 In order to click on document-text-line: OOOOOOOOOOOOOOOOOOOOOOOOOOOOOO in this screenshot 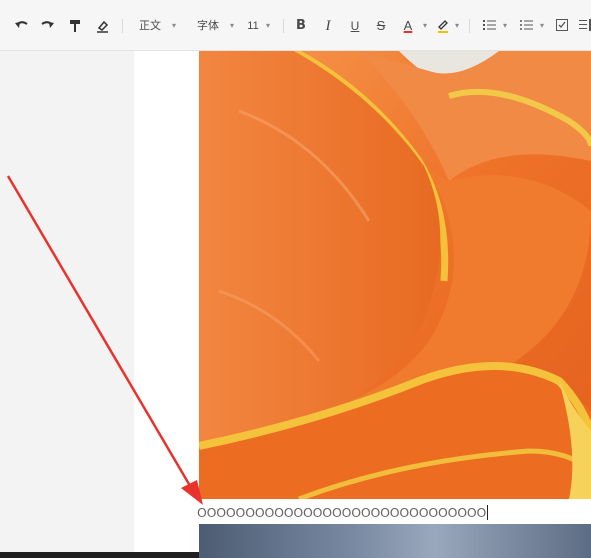, I will do `click(343, 513)`.